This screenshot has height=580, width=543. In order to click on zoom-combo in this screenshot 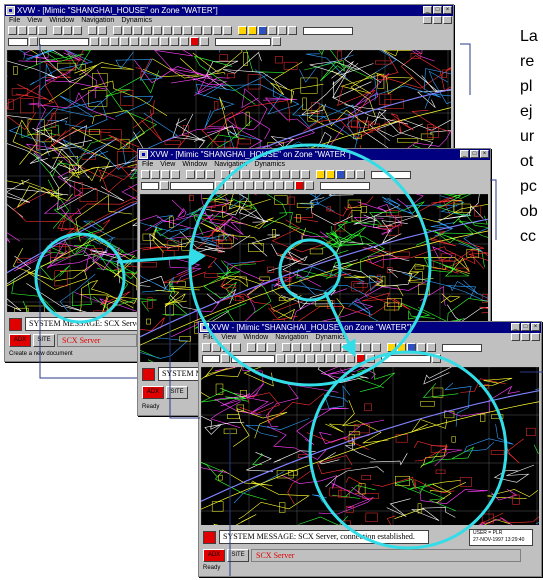, I will do `click(211, 358)`.